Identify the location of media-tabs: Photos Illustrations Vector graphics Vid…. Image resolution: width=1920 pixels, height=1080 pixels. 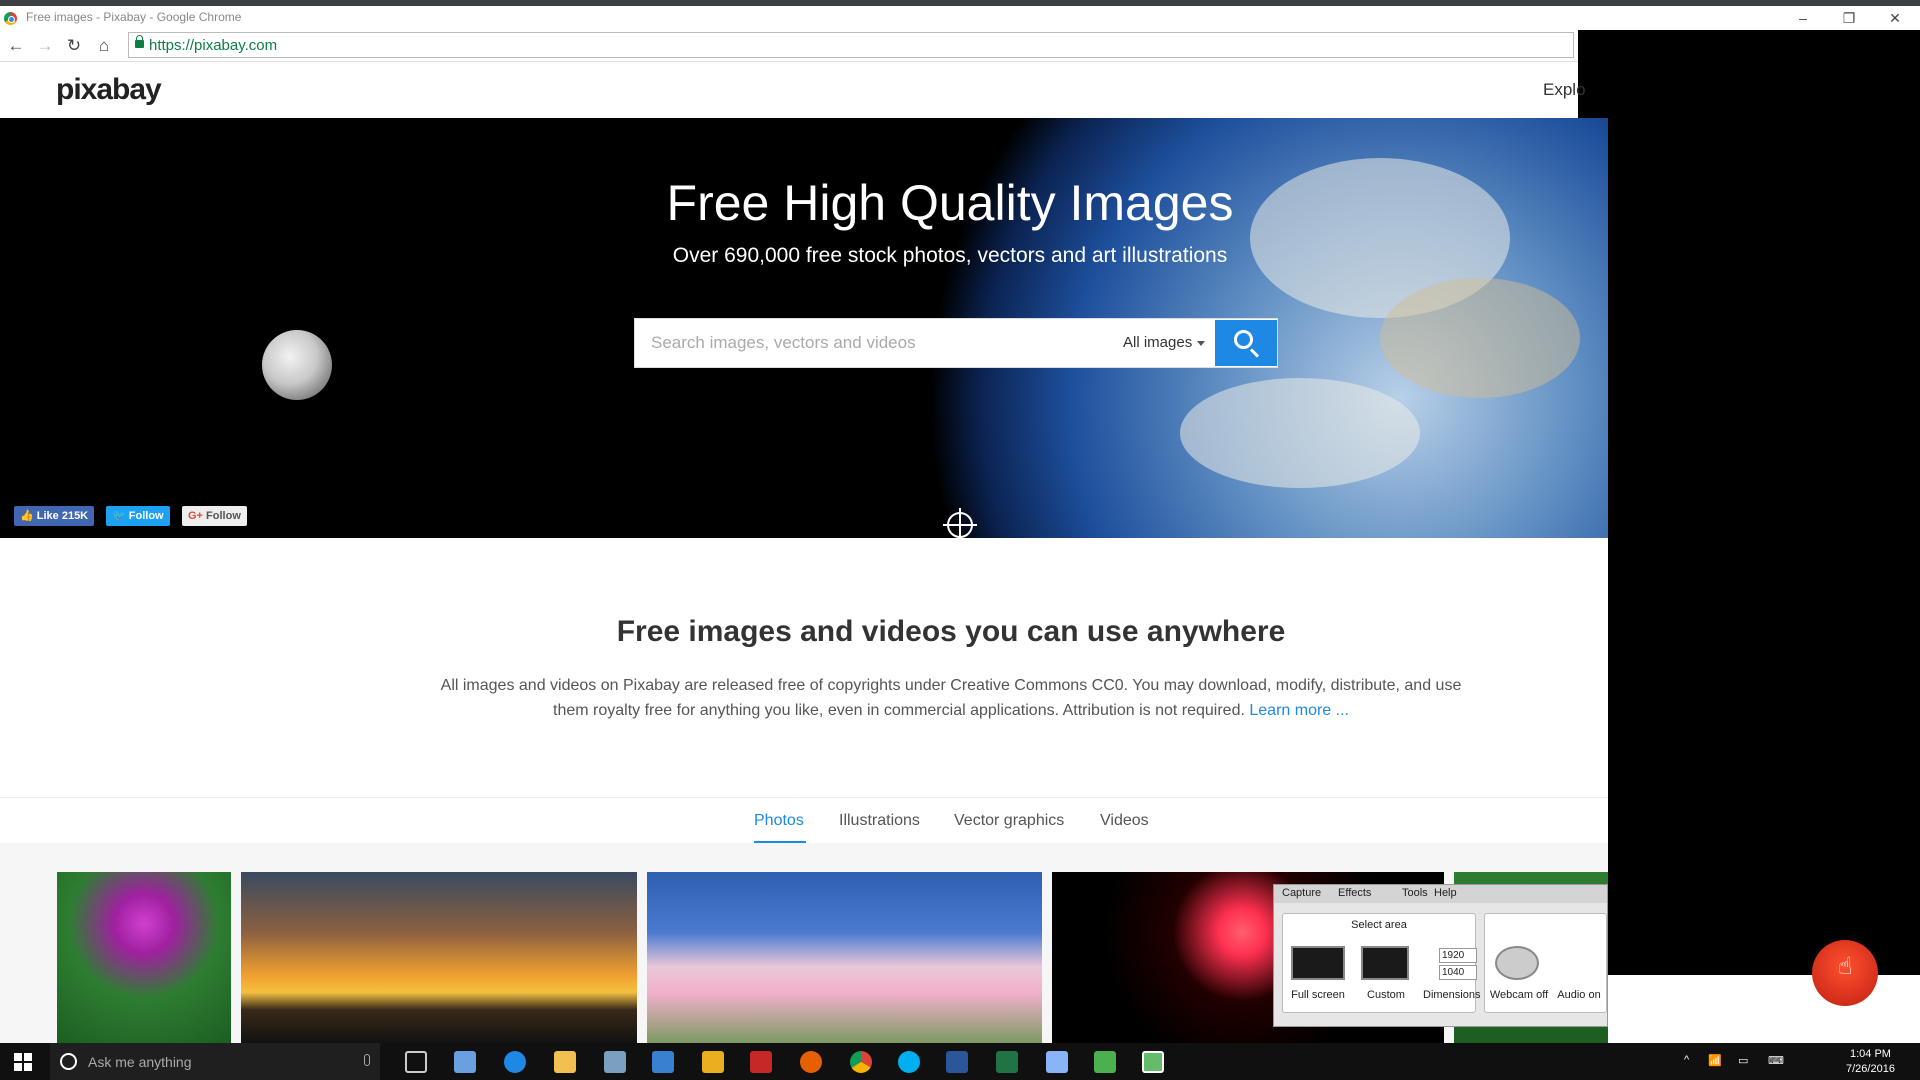
(804, 820).